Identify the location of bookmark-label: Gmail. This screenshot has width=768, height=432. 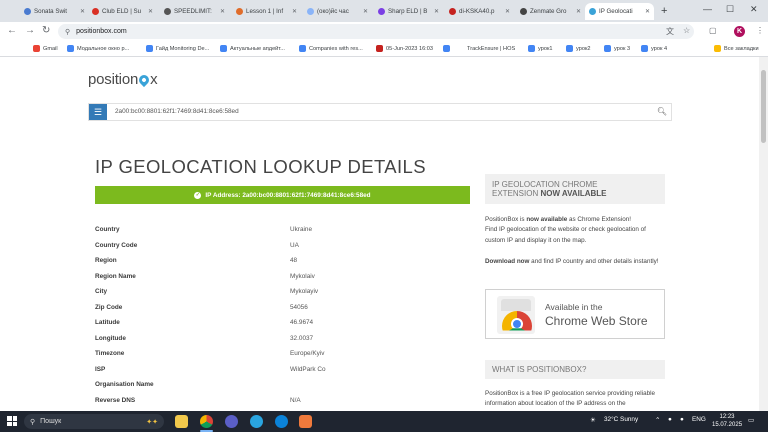
(50, 48).